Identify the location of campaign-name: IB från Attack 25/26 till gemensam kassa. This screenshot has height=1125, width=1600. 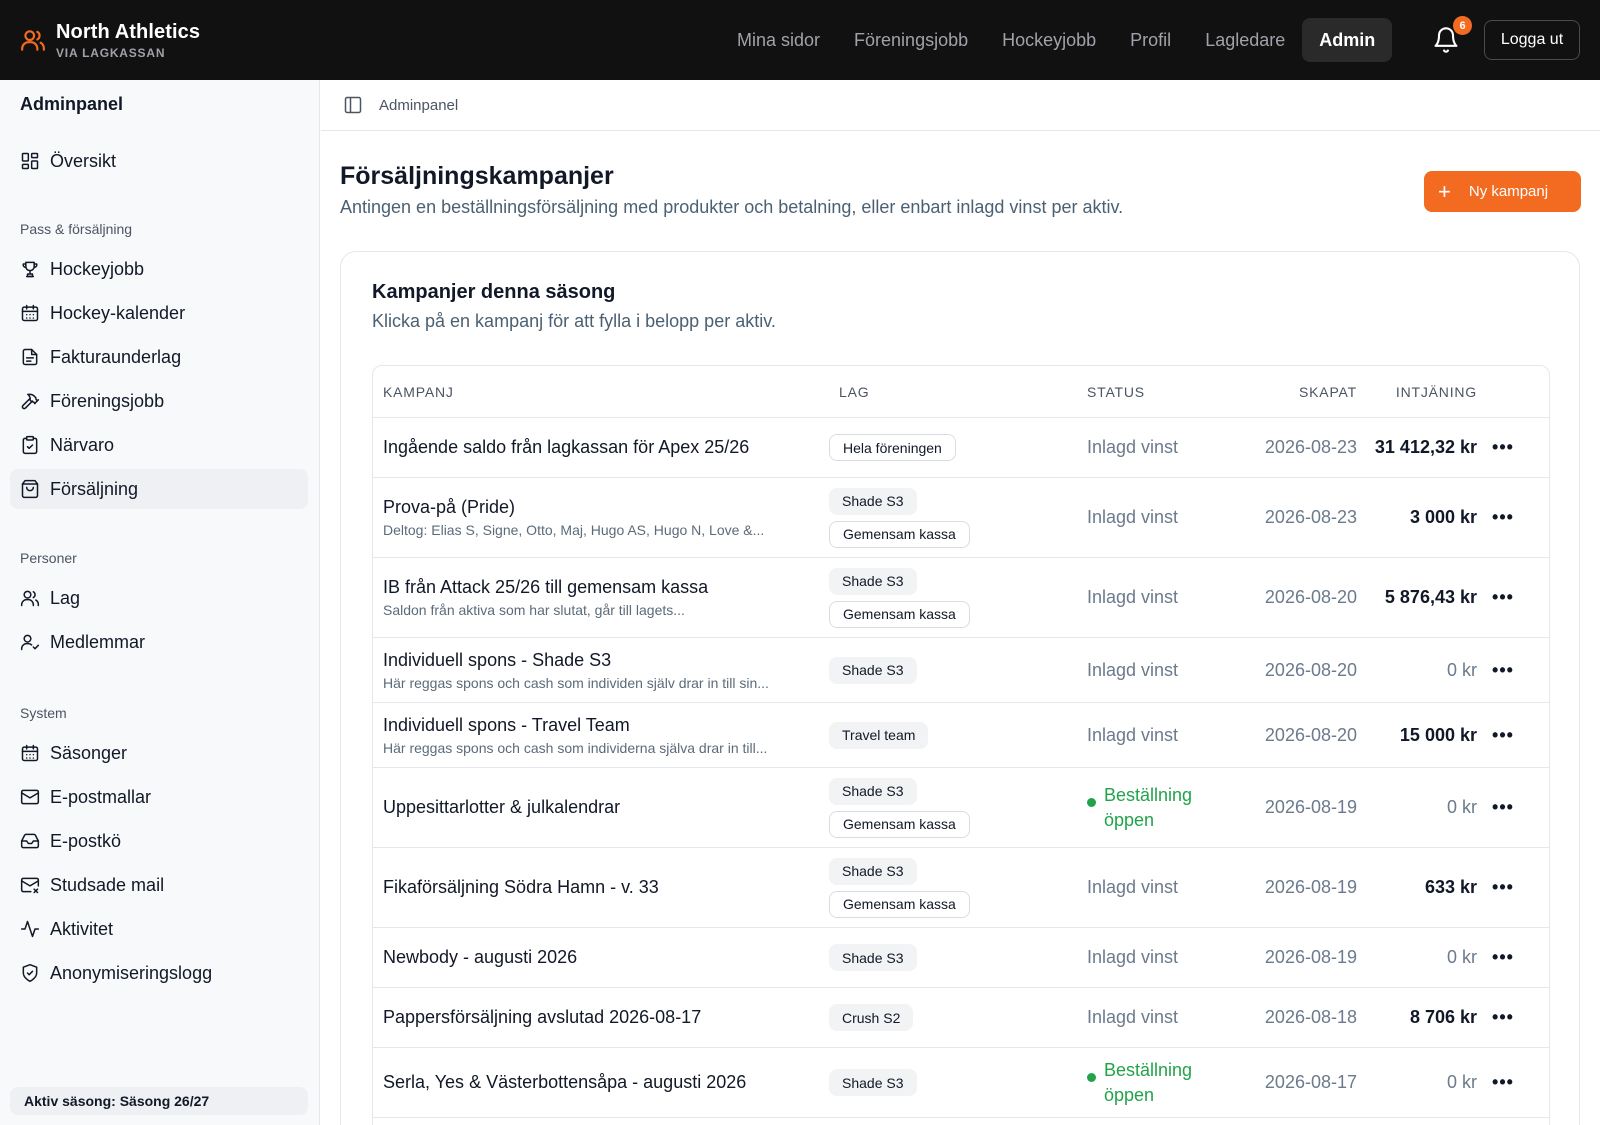
(603, 587).